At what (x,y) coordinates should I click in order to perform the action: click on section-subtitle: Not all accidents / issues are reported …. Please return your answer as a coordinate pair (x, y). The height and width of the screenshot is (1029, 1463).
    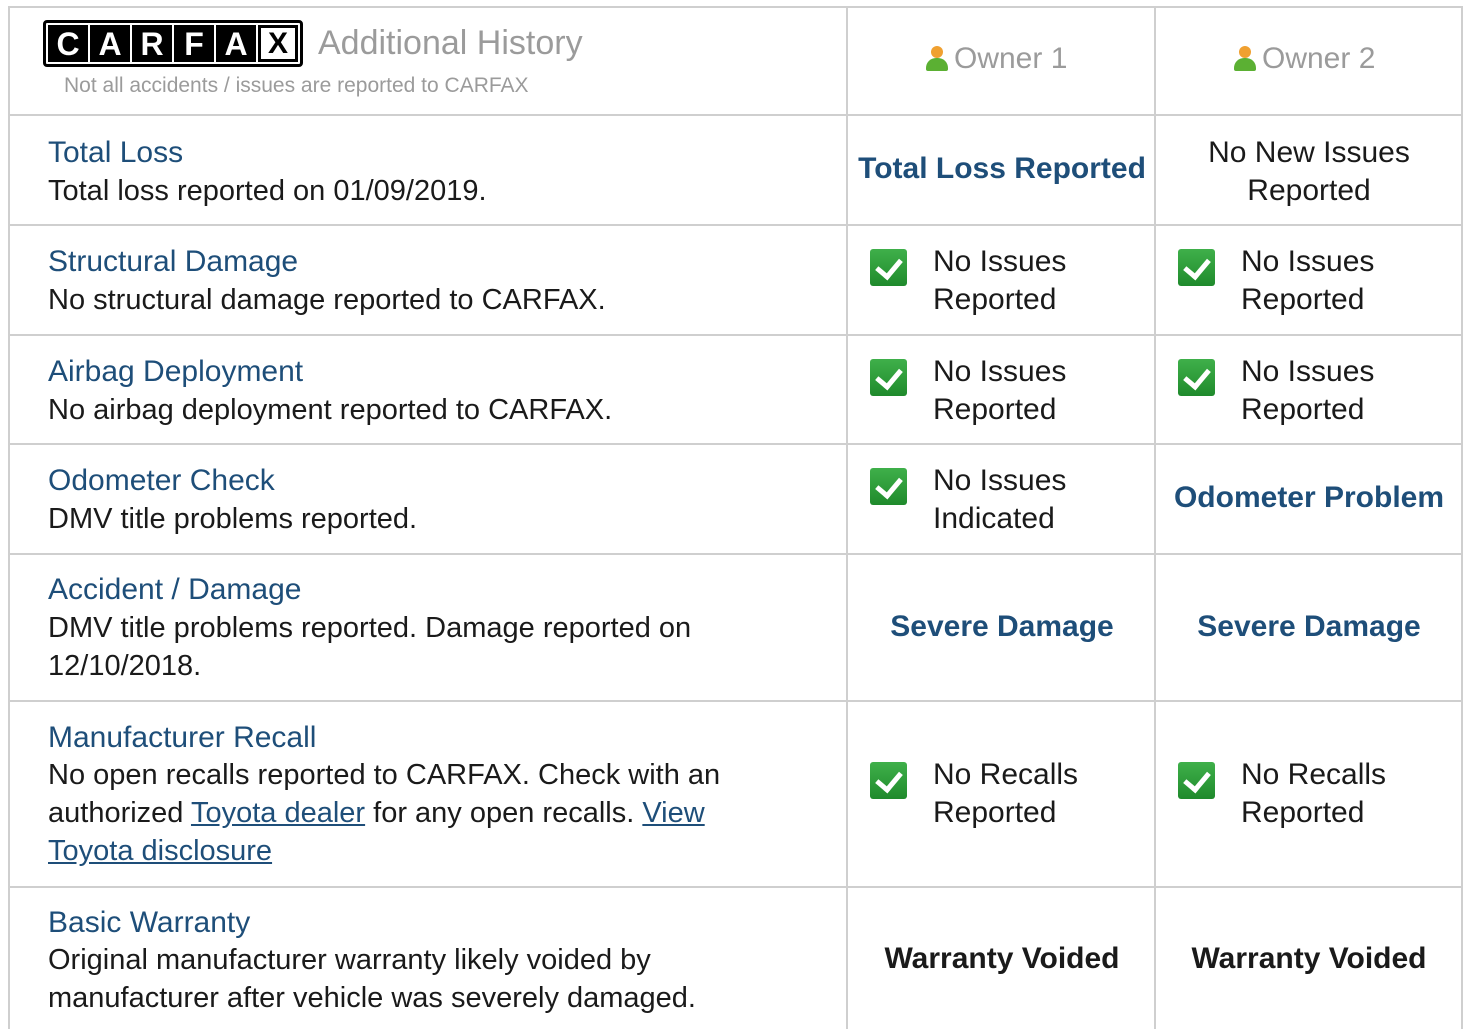
    Looking at the image, I should click on (296, 85).